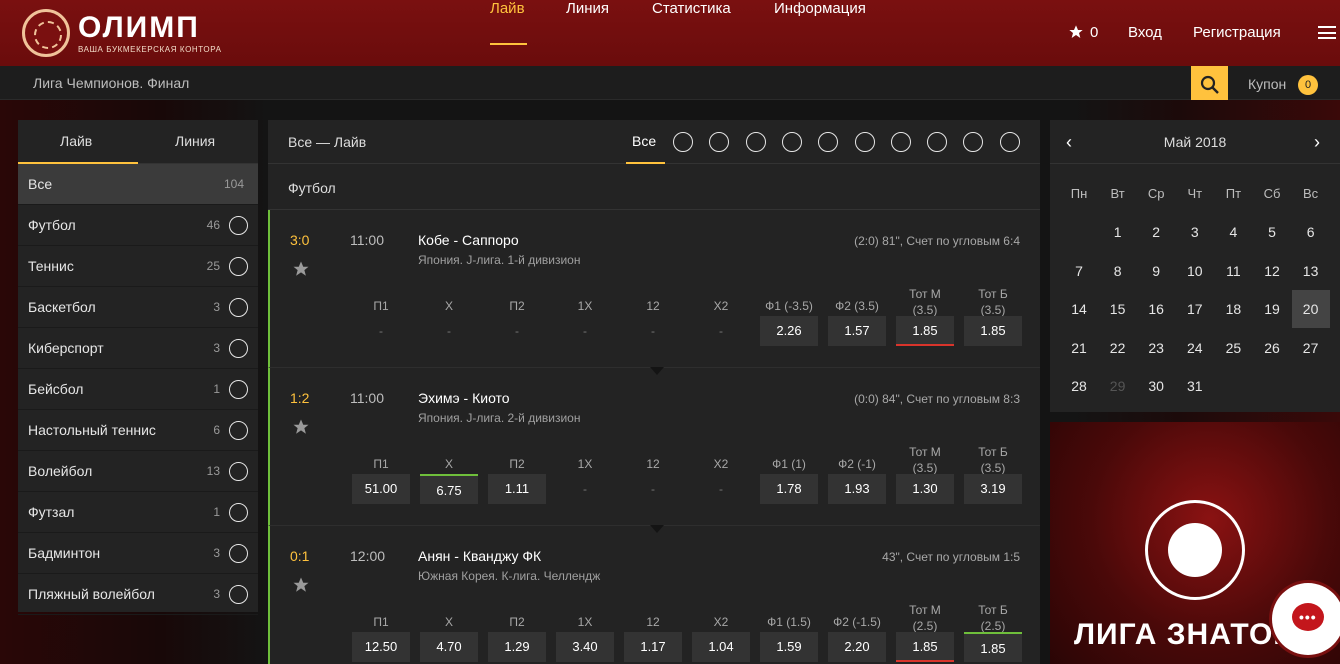  What do you see at coordinates (1195, 271) in the screenshot?
I see `calendar-day: 10` at bounding box center [1195, 271].